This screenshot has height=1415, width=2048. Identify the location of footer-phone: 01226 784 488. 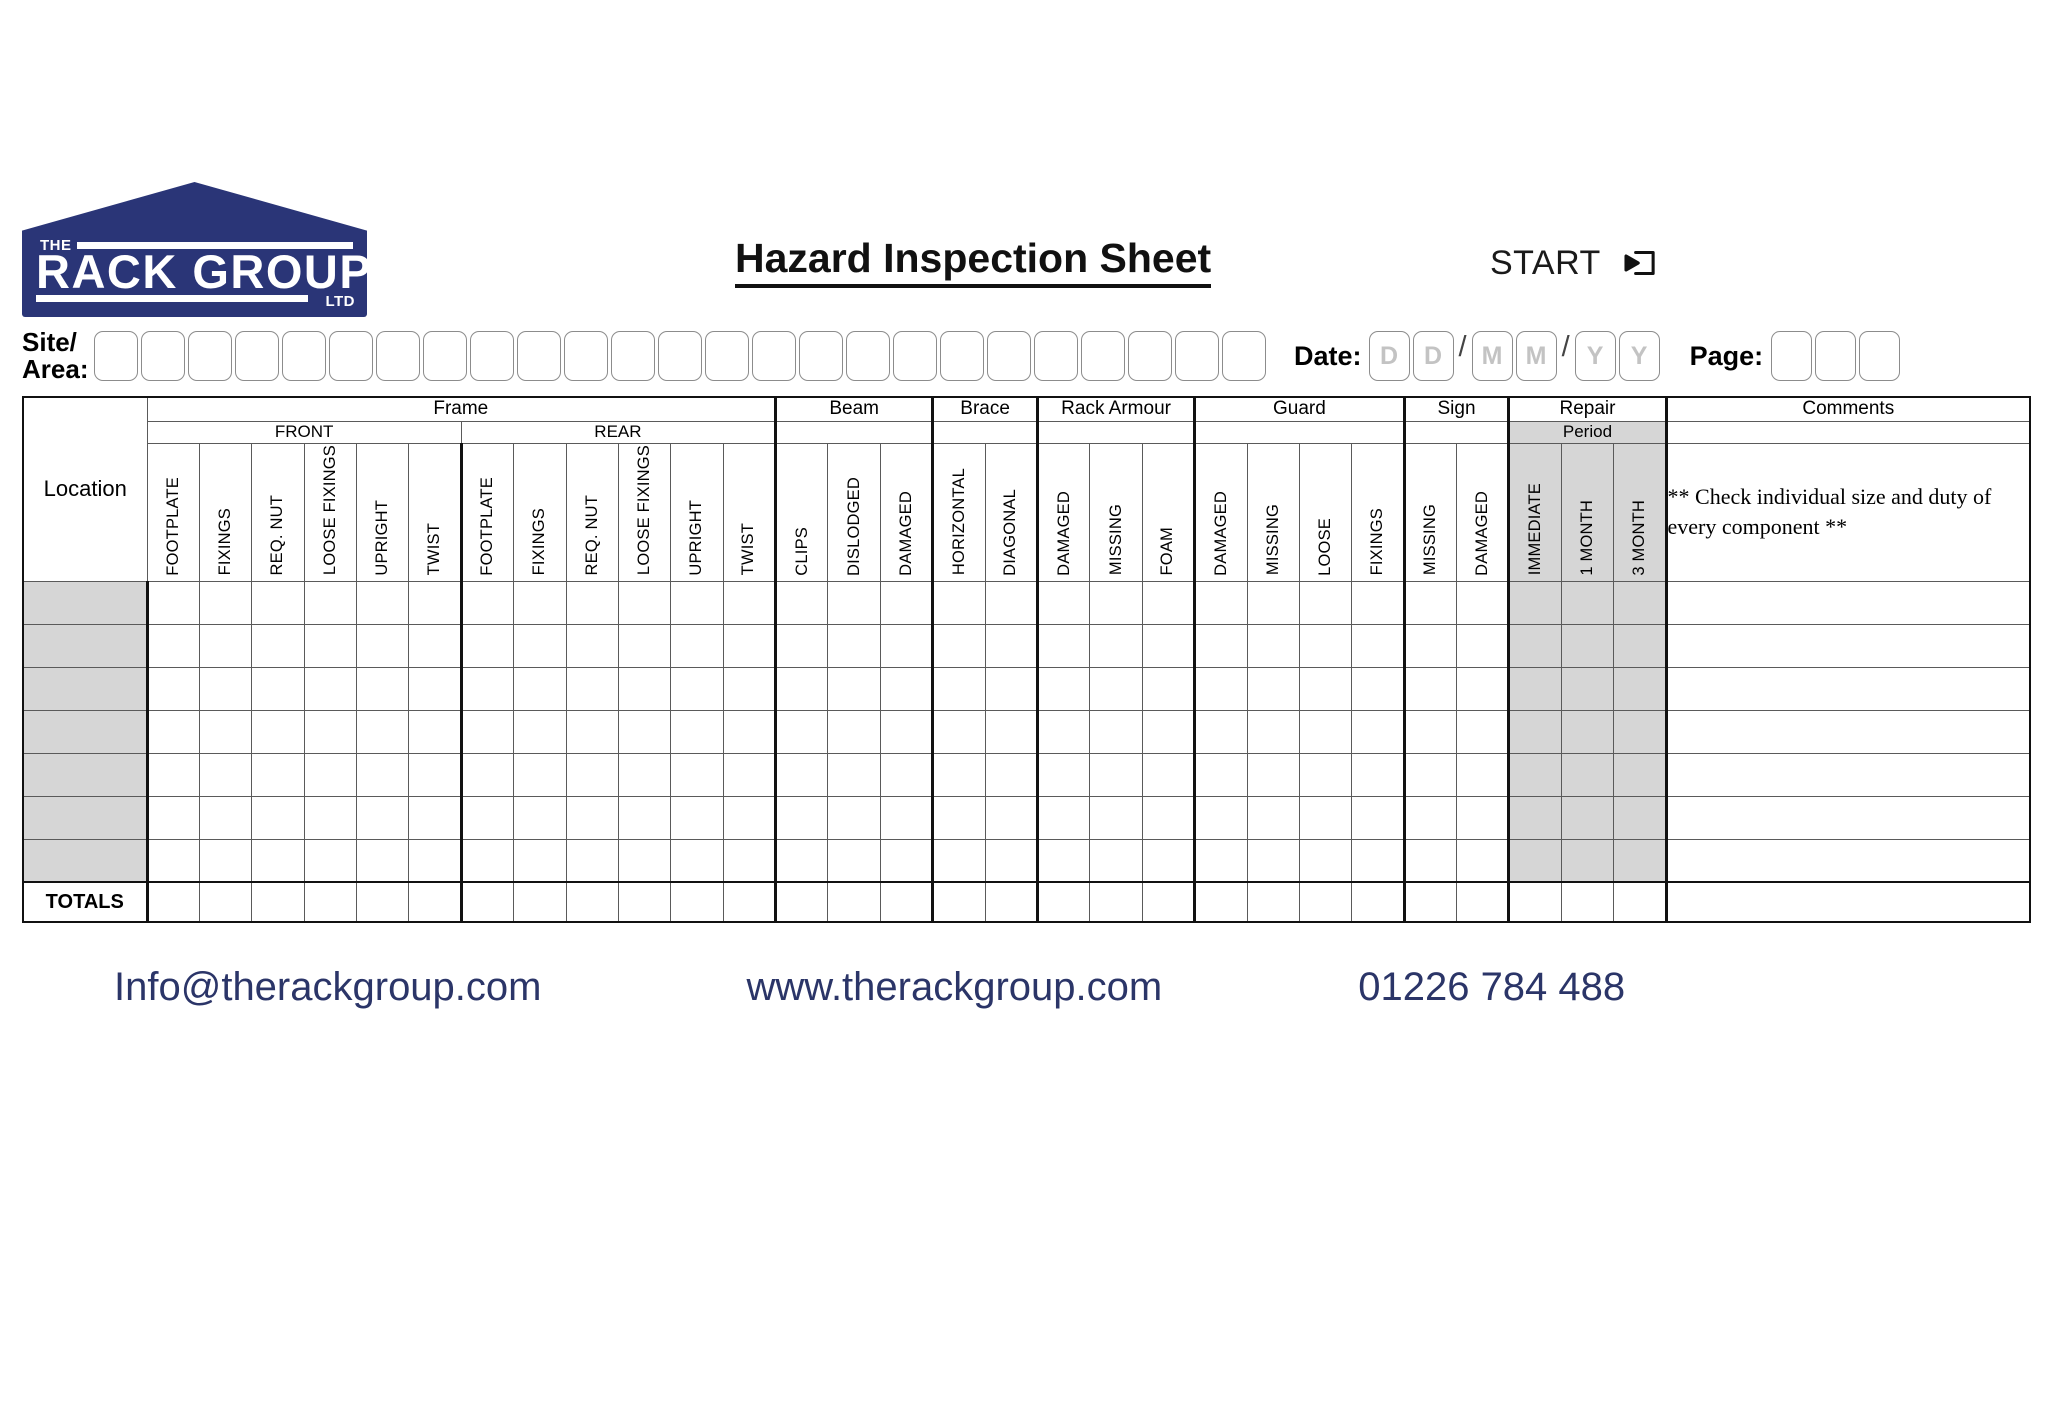
(1491, 987).